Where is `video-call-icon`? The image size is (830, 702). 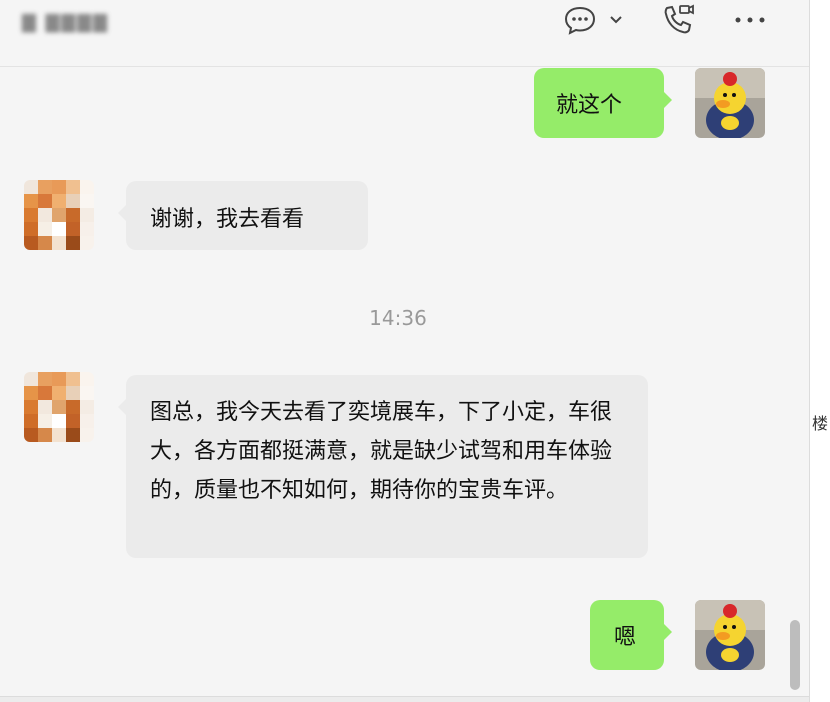
video-call-icon is located at coordinates (678, 20).